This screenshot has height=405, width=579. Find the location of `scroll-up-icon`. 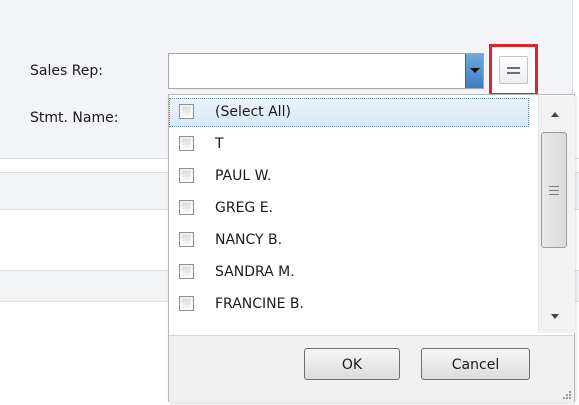

scroll-up-icon is located at coordinates (555, 114).